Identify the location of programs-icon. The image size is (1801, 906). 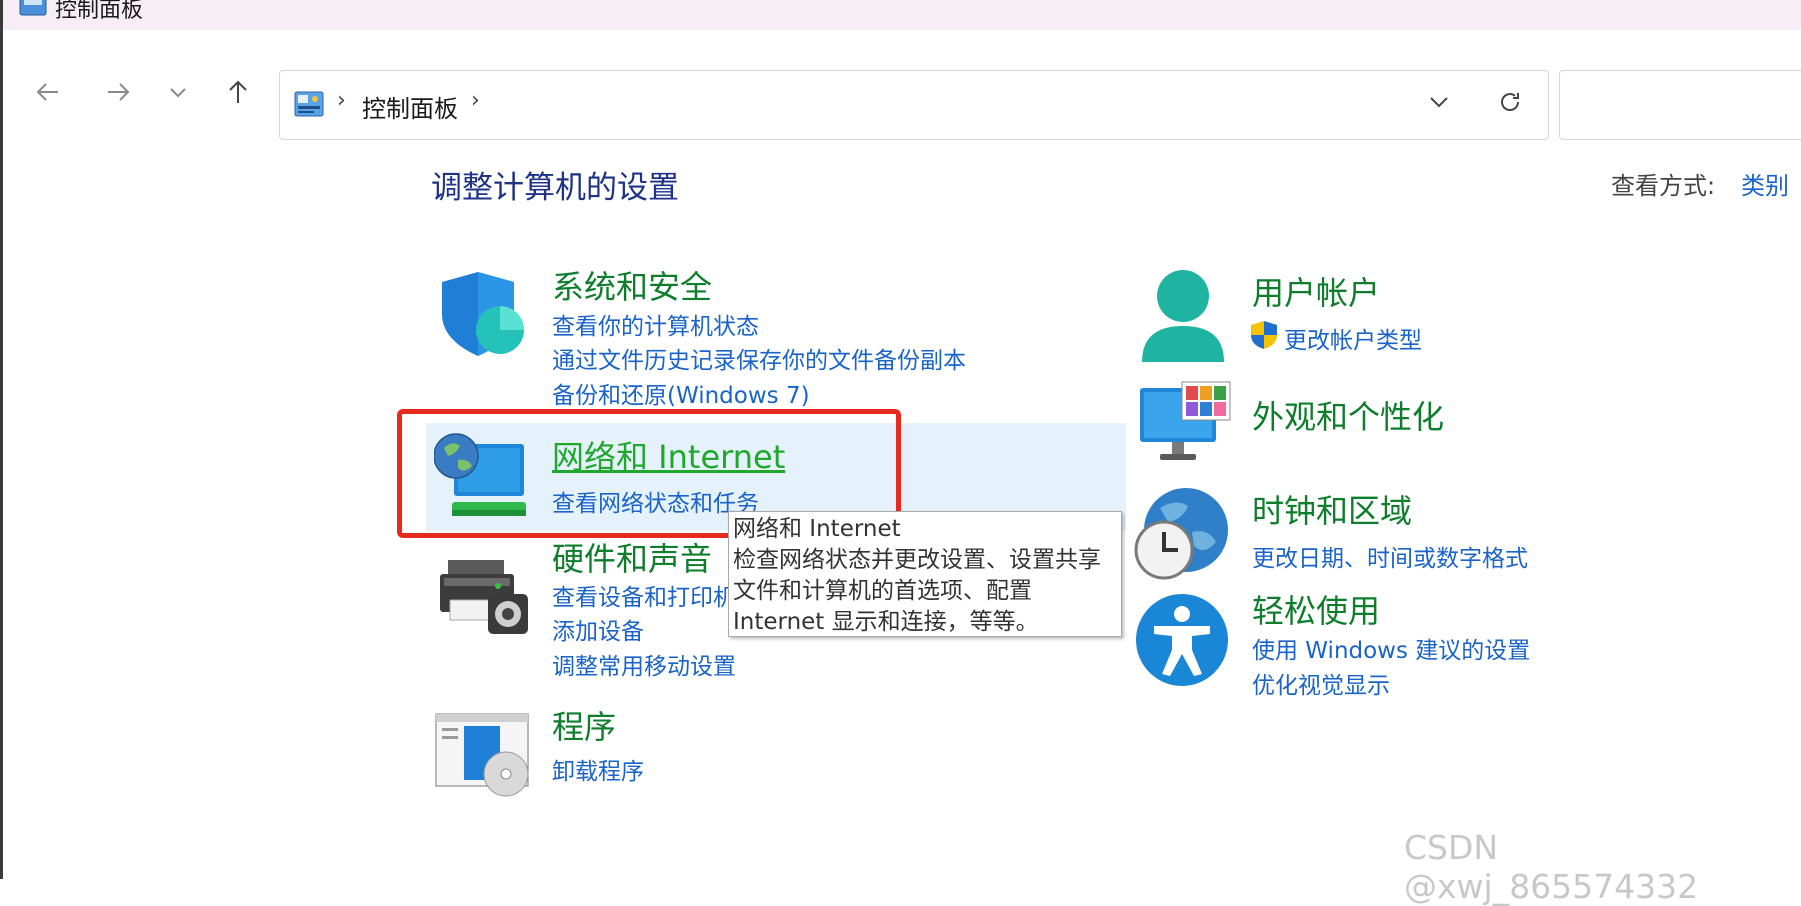
(482, 757).